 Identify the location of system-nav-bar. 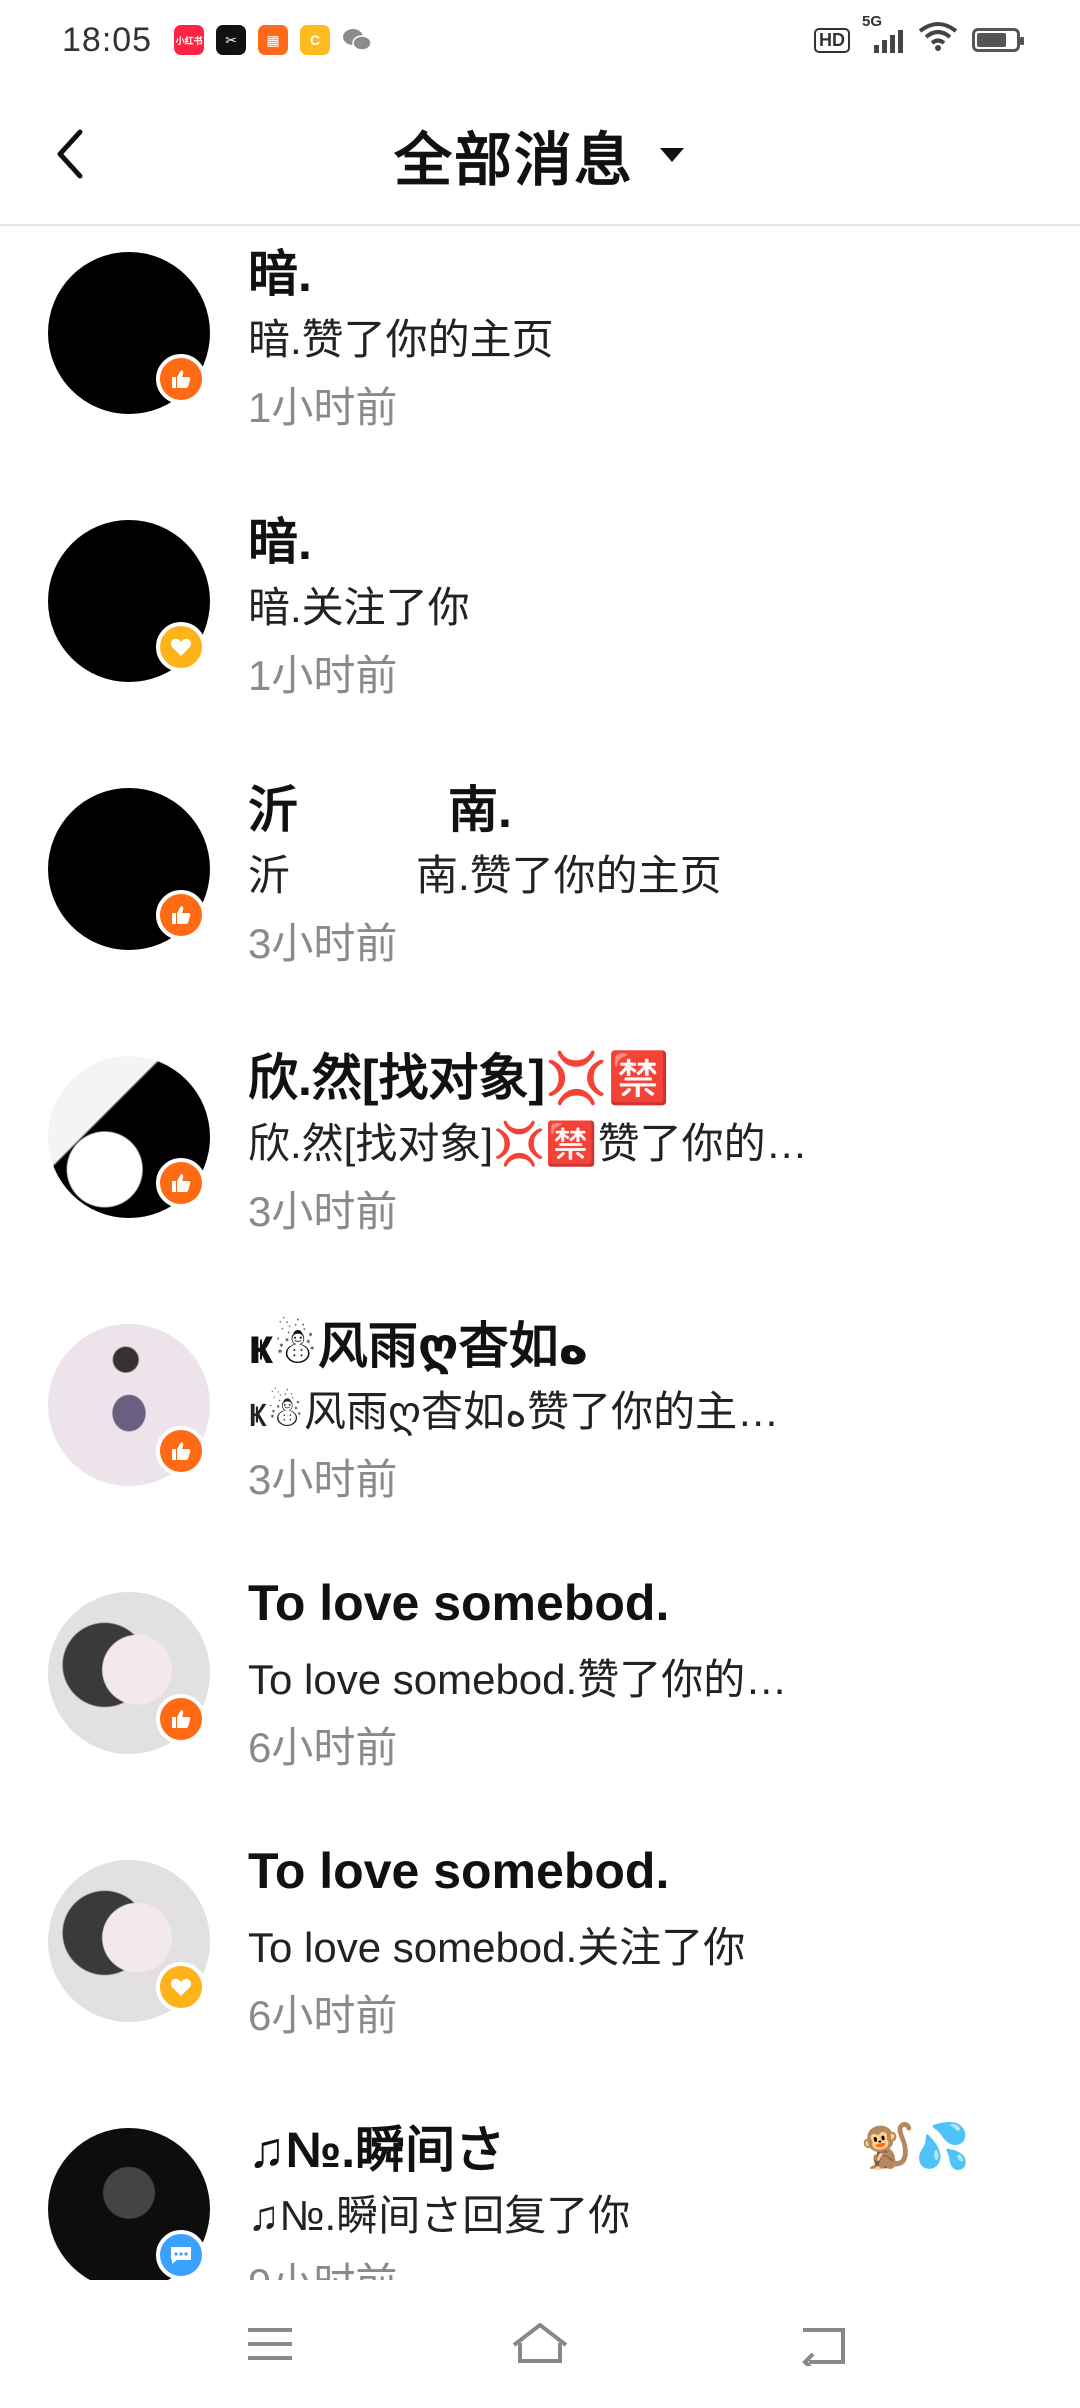
(540, 2345).